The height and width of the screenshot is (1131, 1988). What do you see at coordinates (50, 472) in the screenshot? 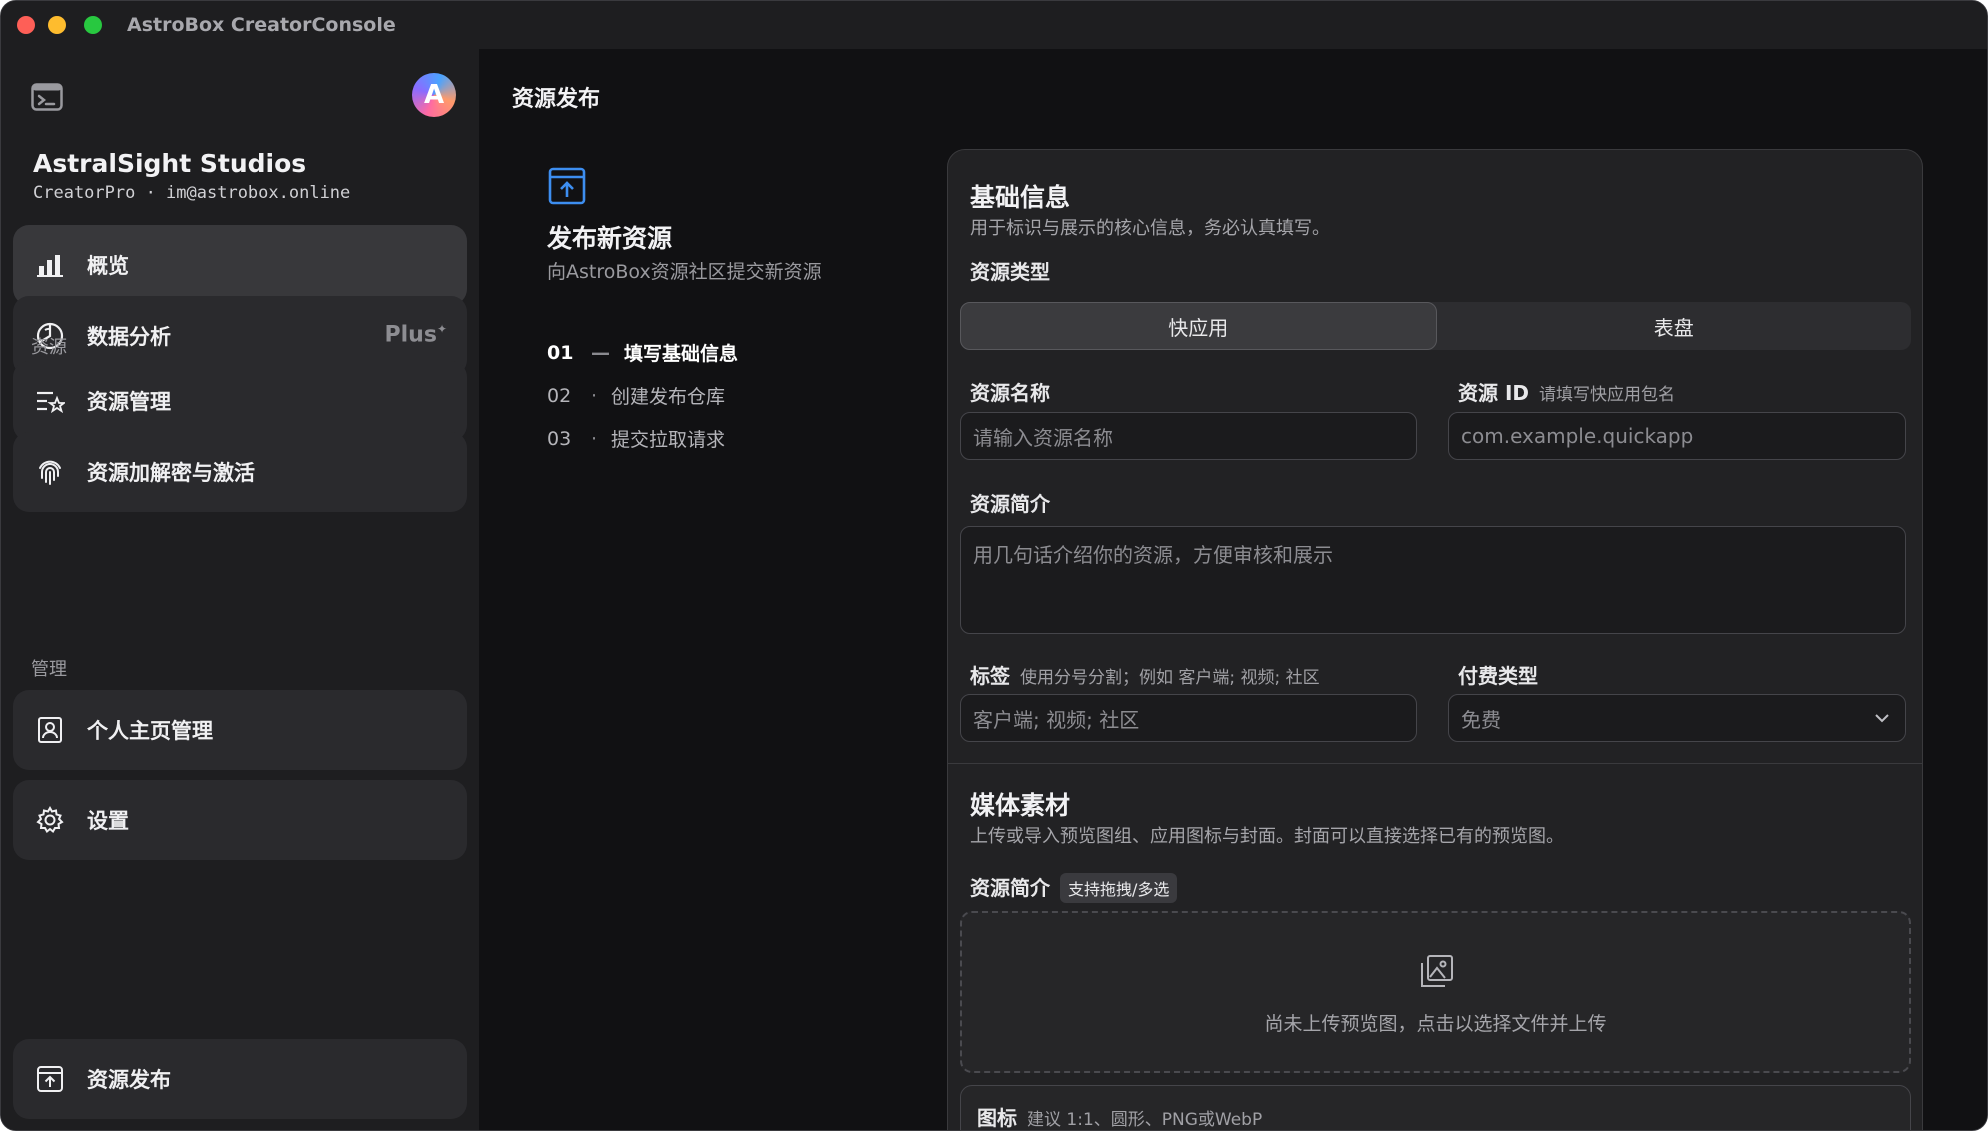
I see `fingerprint-icon` at bounding box center [50, 472].